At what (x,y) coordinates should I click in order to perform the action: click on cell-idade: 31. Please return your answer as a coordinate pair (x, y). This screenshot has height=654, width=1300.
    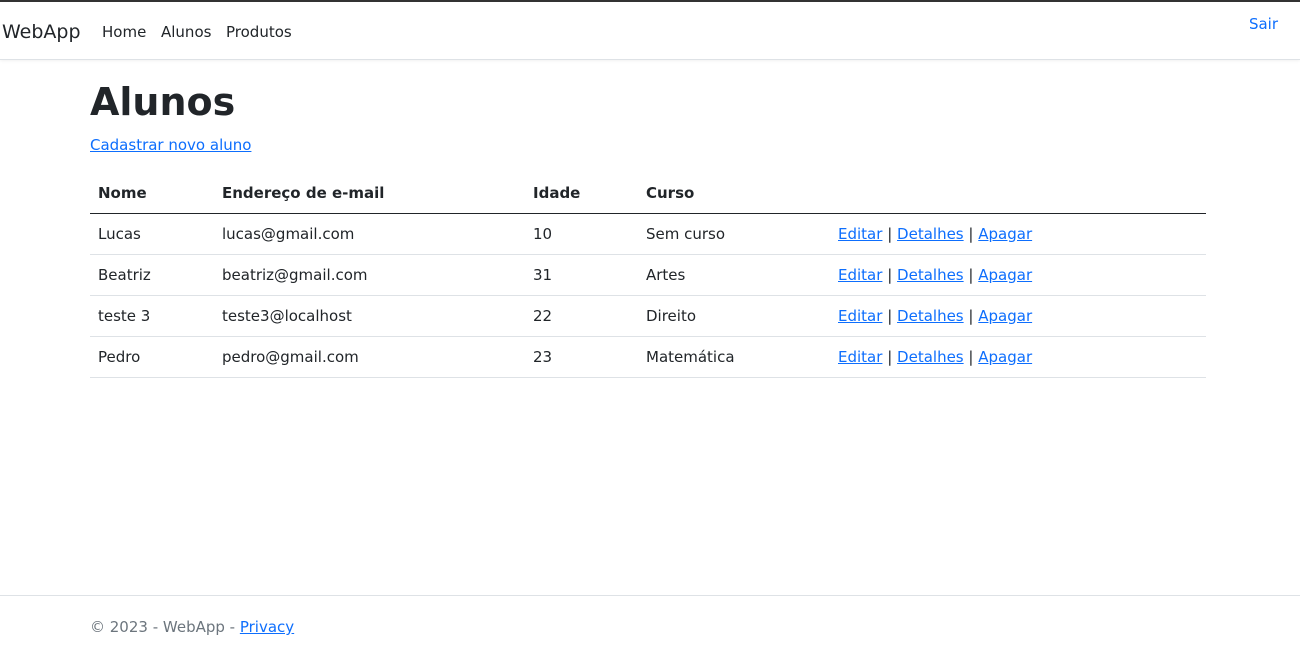
    Looking at the image, I should click on (581, 275).